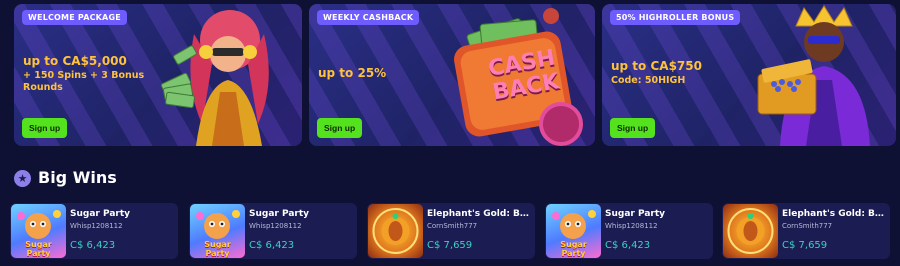 This screenshot has height=266, width=900. Describe the element at coordinates (813, 75) in the screenshot. I see `king-illustration` at that location.